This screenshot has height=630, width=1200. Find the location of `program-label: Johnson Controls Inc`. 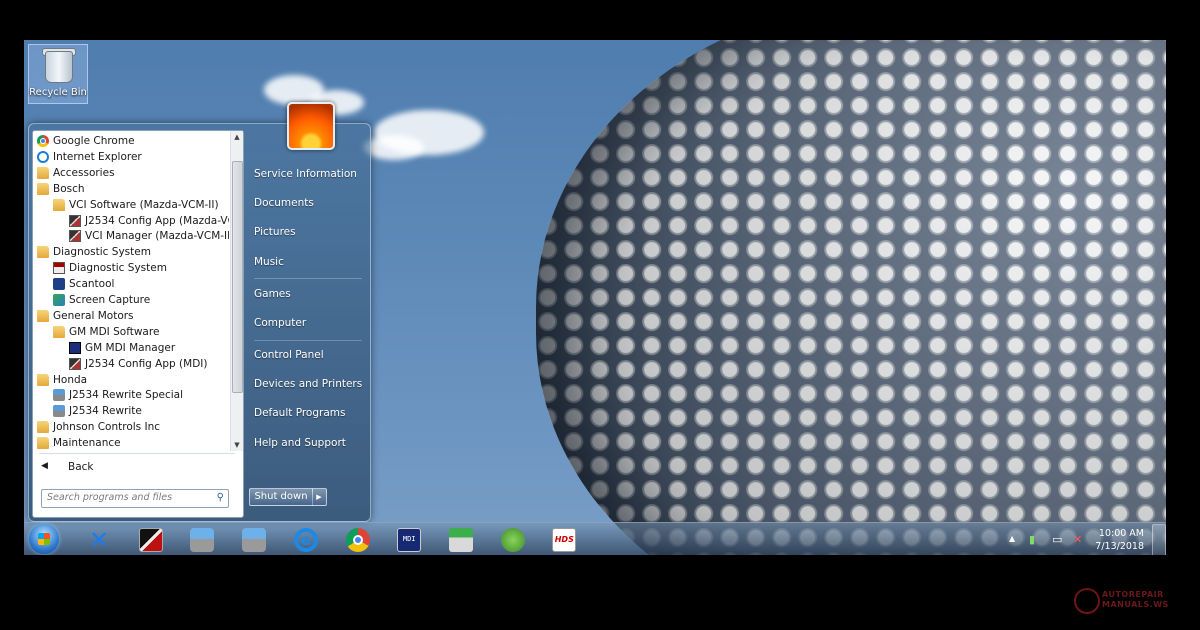

program-label: Johnson Controls Inc is located at coordinates (107, 427).